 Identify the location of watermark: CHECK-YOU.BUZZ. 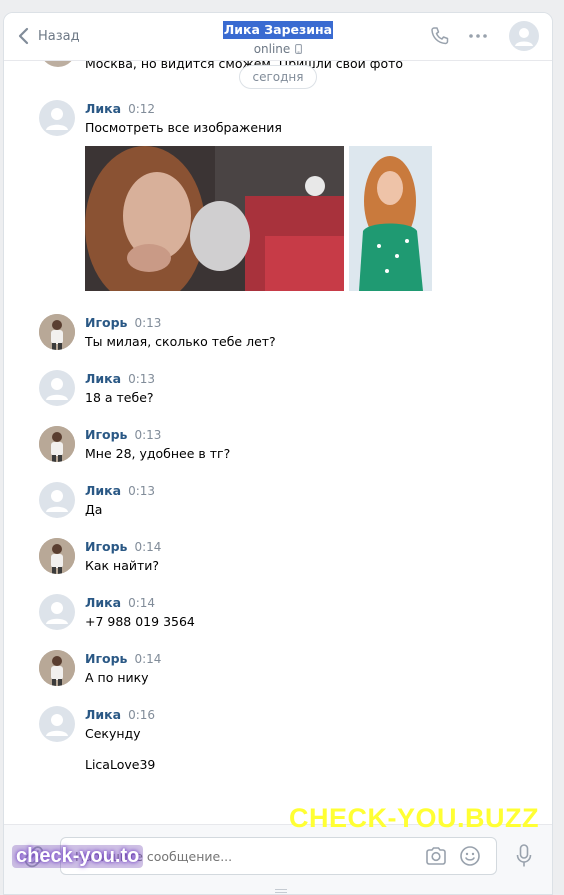
(414, 818).